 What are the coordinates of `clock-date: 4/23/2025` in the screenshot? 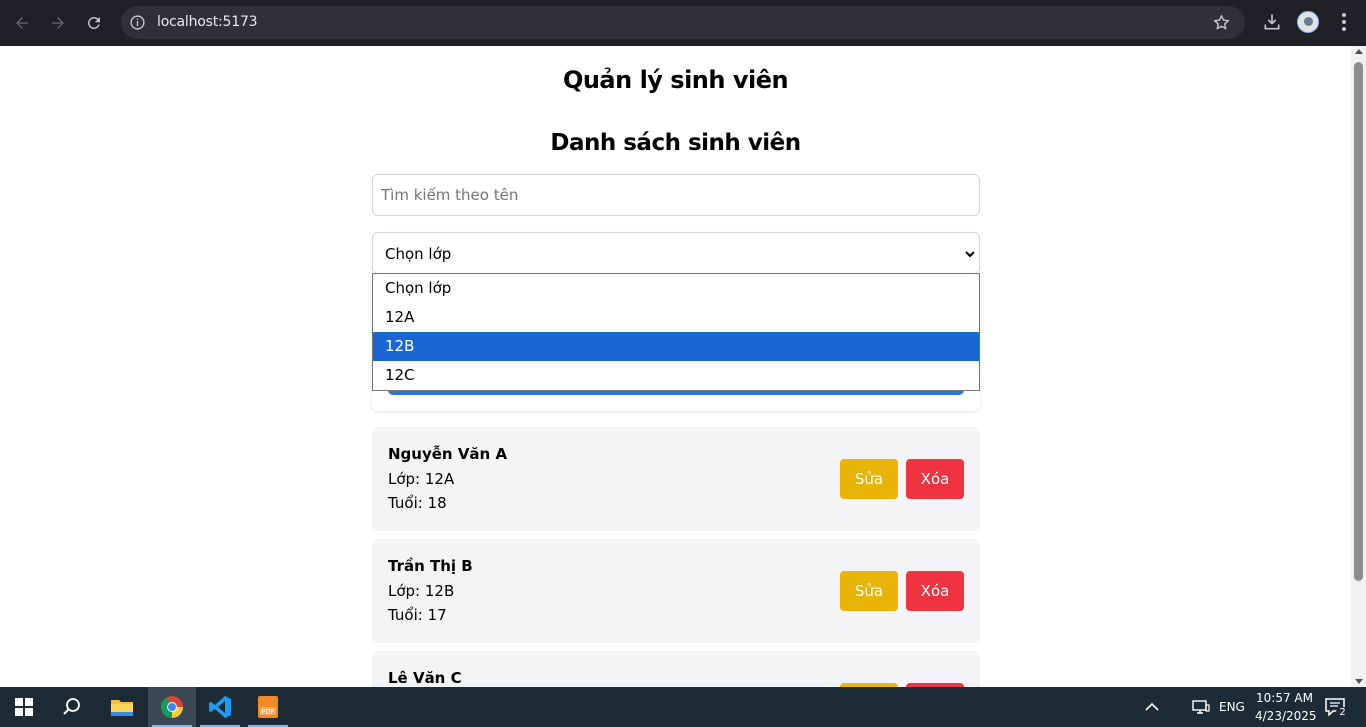 It's located at (1286, 716).